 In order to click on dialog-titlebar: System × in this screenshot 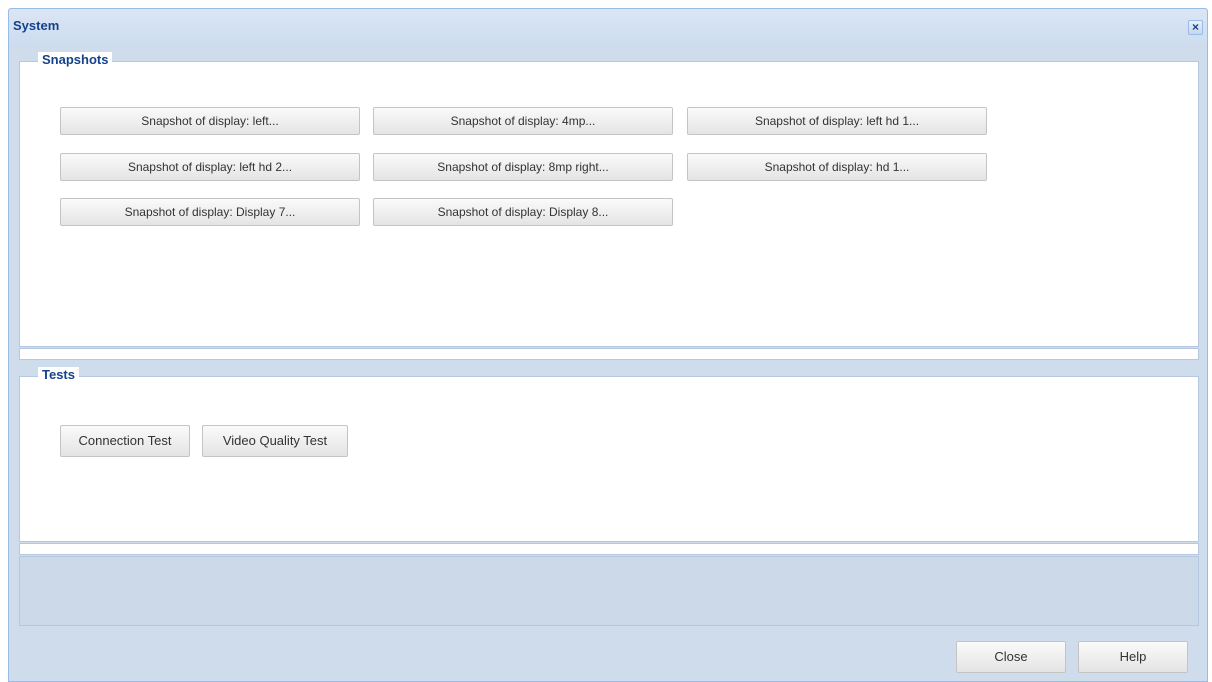, I will do `click(608, 27)`.